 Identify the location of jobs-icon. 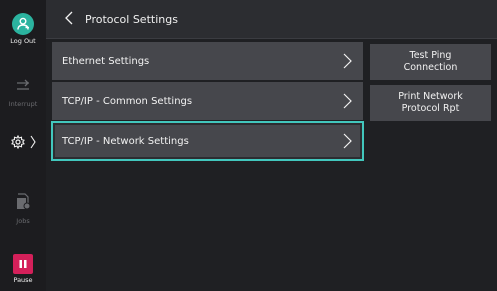
(23, 204).